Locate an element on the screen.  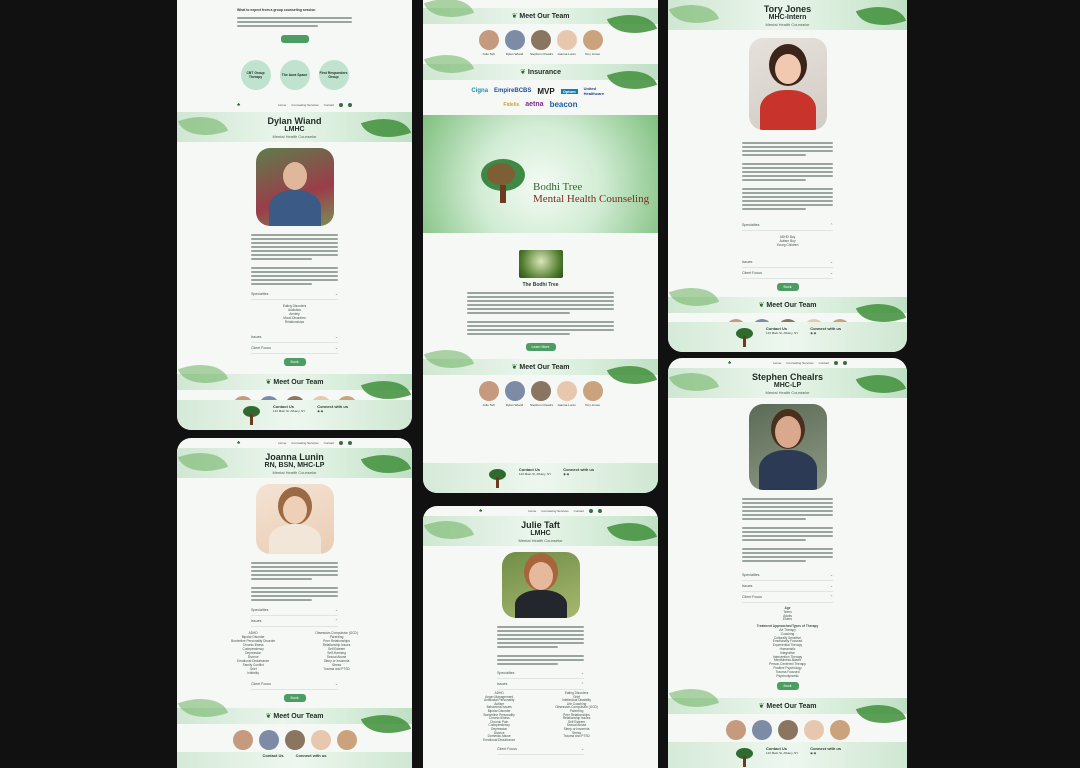
bubble-aura-space: The Aura Space is located at coordinates (294, 75).